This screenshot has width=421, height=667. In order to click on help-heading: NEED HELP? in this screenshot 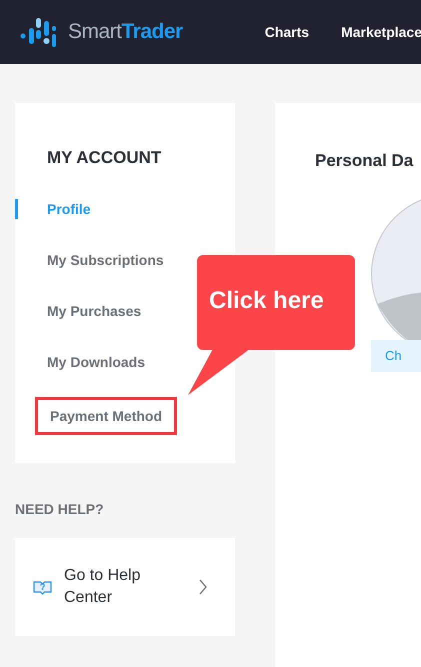, I will do `click(60, 509)`.